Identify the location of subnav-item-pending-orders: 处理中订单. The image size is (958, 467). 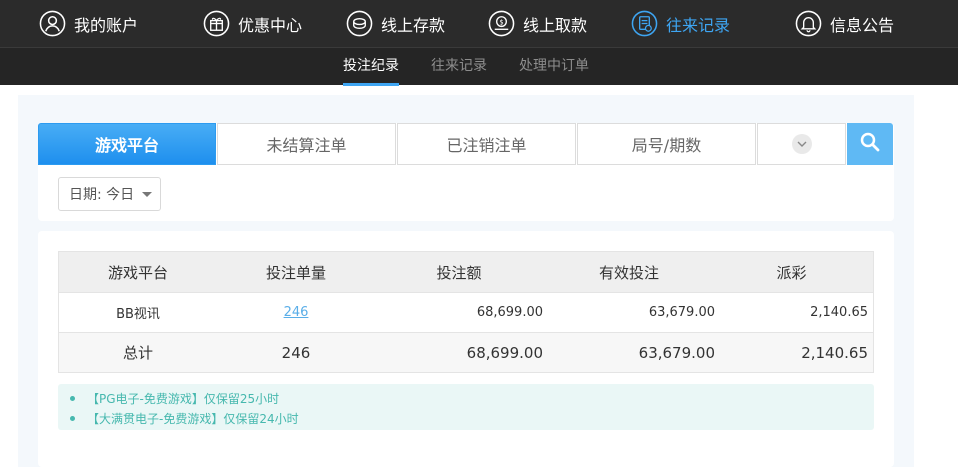
(554, 67).